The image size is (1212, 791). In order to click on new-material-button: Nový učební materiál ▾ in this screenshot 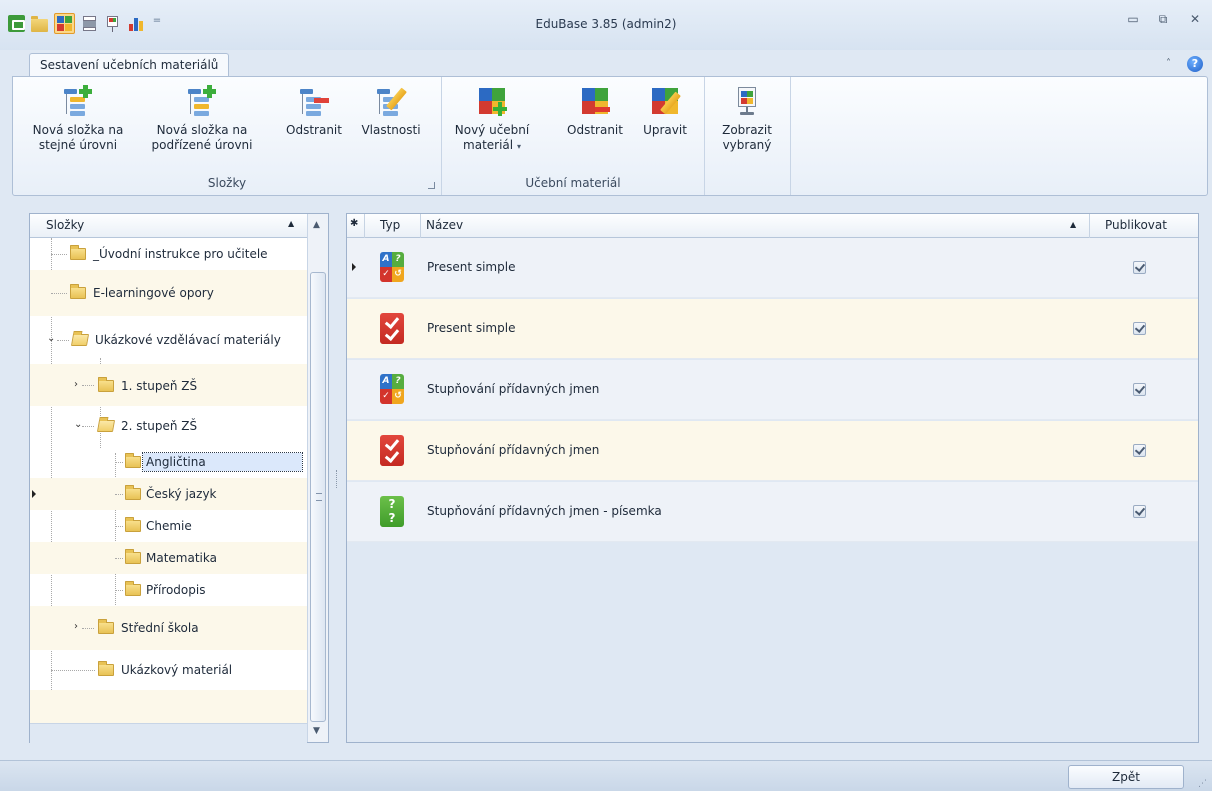, I will do `click(492, 119)`.